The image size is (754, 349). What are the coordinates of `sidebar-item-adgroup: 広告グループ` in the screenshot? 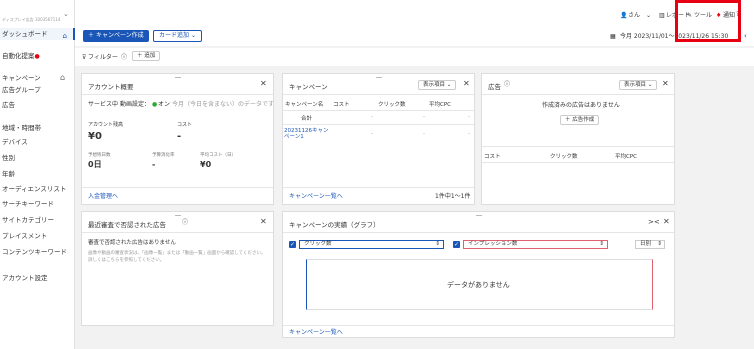 It's located at (37, 90).